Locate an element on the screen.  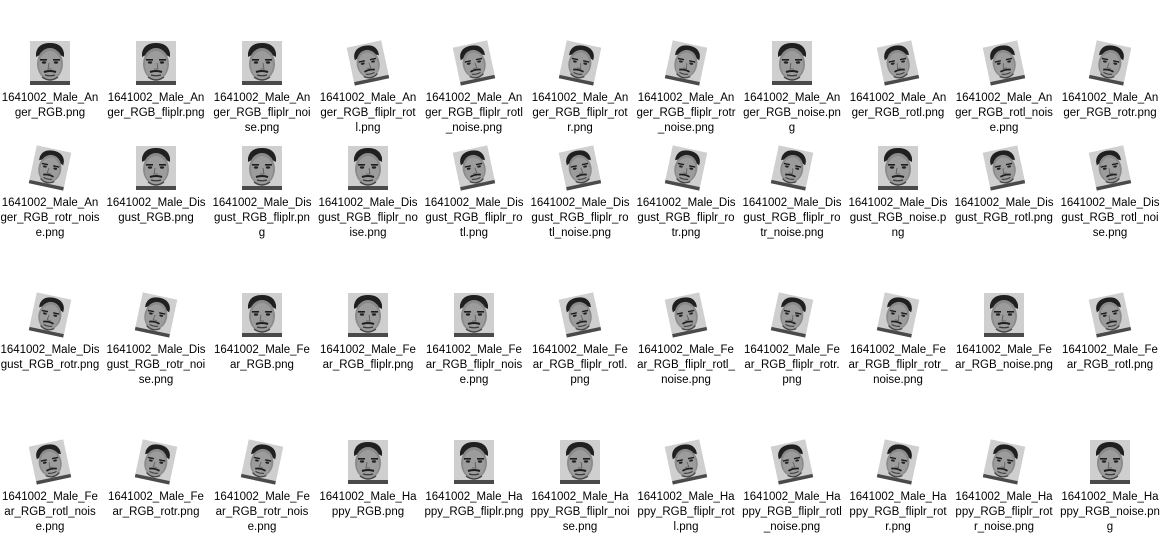
file-name-label: 1641002_Male_Disgust_RGB_rotl_noise.png is located at coordinates (1110, 218).